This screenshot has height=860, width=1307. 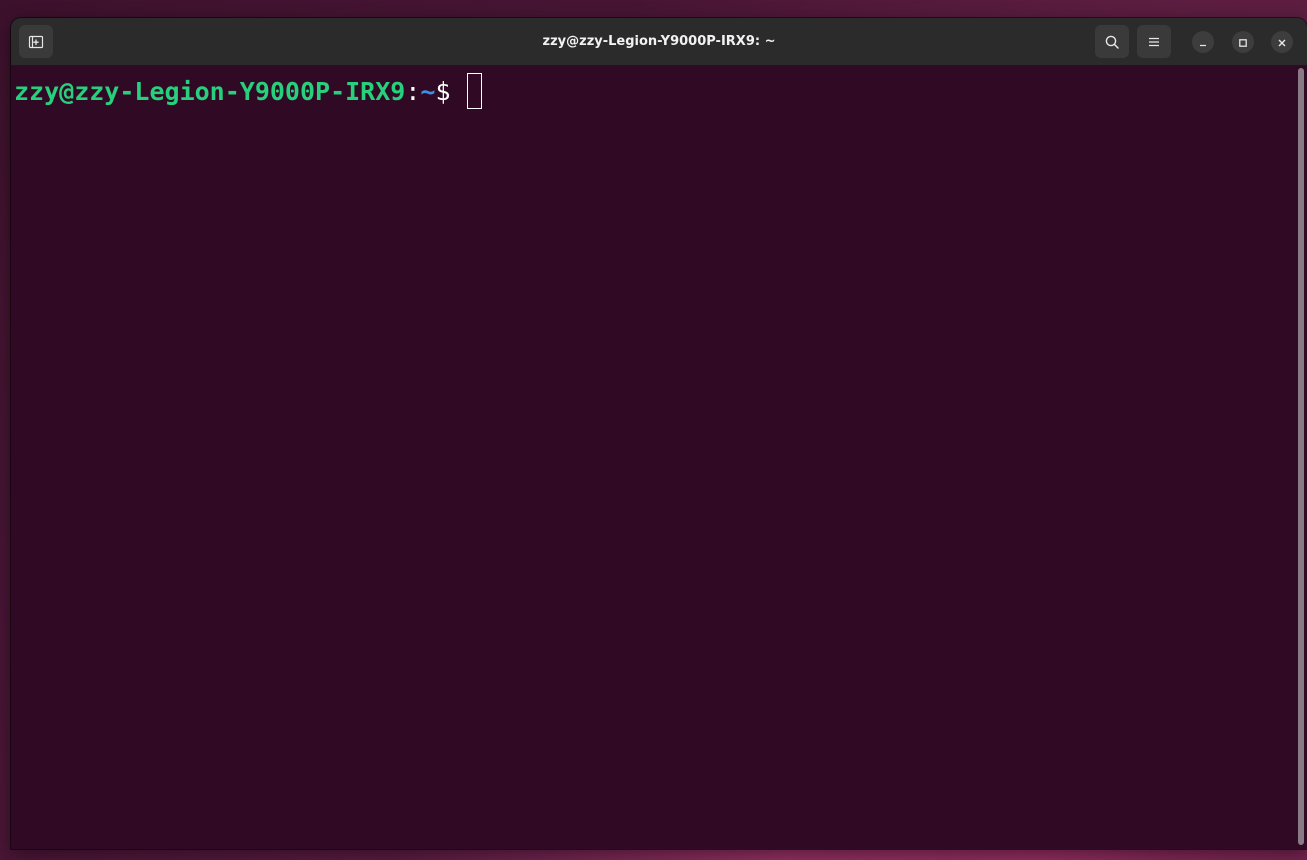 I want to click on hamburger-menu-icon, so click(x=1154, y=42).